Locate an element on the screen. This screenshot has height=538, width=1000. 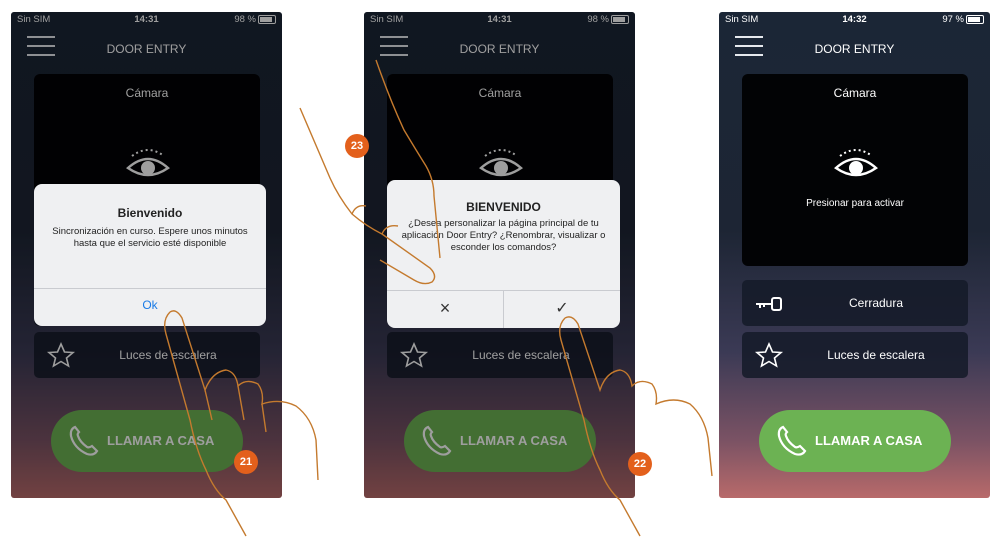
callout-21: 21 is located at coordinates (246, 462).